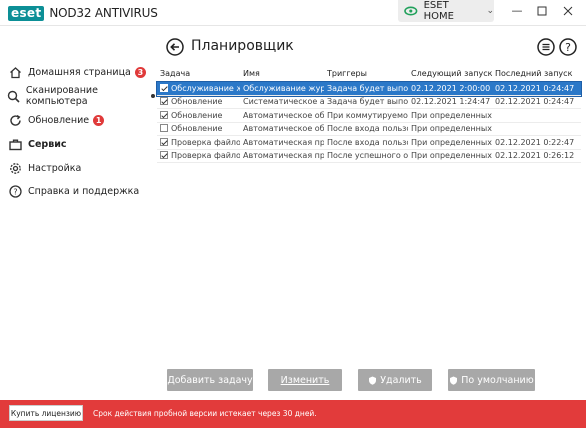 The height and width of the screenshot is (428, 586). What do you see at coordinates (153, 96) in the screenshot?
I see `status-dot` at bounding box center [153, 96].